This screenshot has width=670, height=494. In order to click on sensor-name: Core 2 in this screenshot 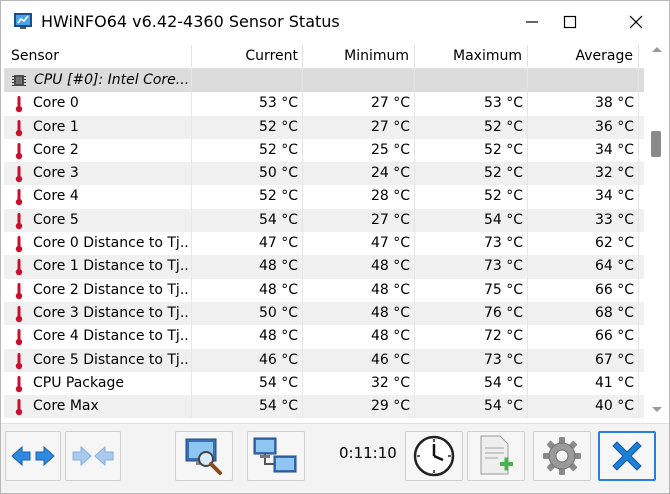, I will do `click(56, 149)`.